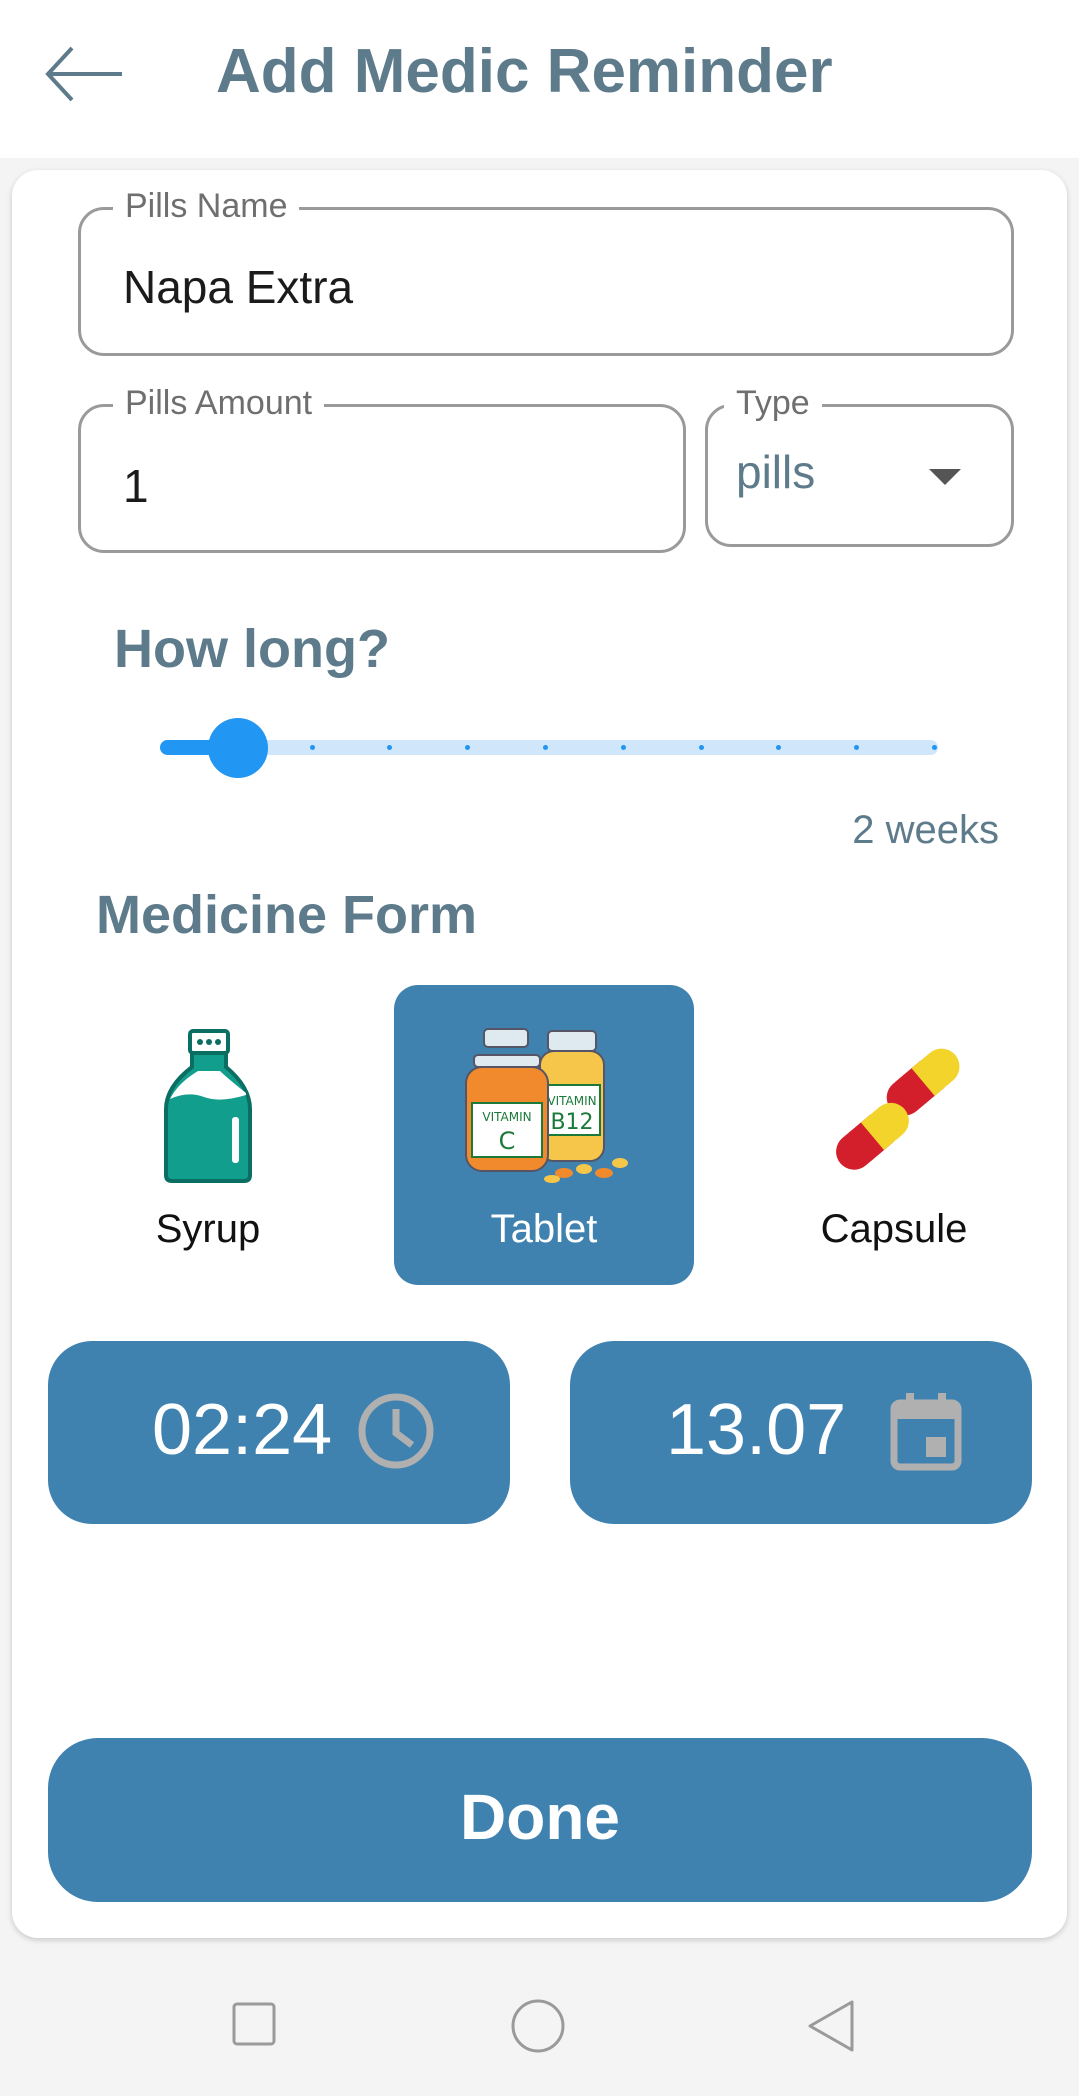 The width and height of the screenshot is (1079, 2096). What do you see at coordinates (548, 287) in the screenshot?
I see `pills-name-input` at bounding box center [548, 287].